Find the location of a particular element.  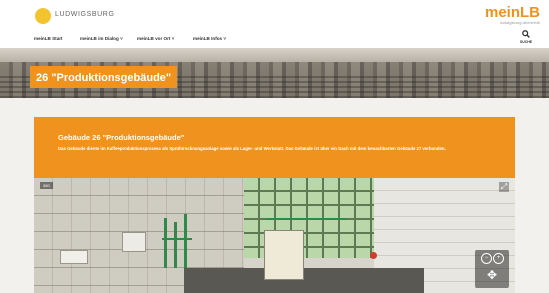

pan-control-icon: ✥ is located at coordinates (492, 275).